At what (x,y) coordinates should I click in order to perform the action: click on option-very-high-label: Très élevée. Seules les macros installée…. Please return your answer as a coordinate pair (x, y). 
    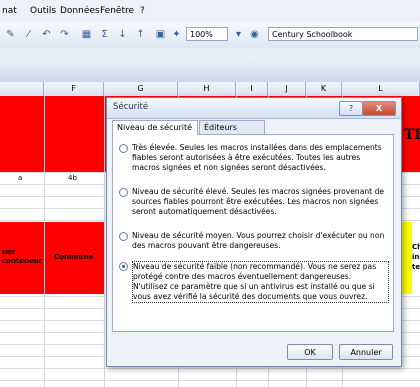
    Looking at the image, I should click on (257, 157).